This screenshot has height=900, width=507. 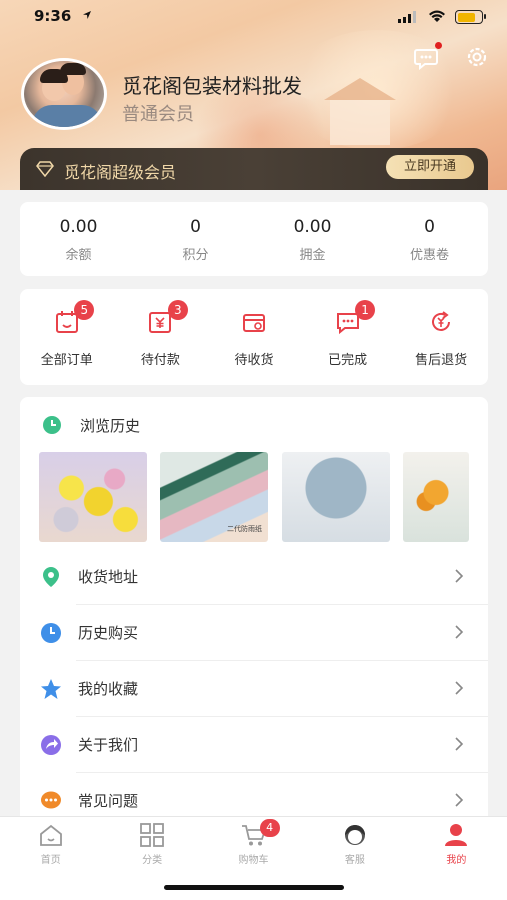 What do you see at coordinates (254, 633) in the screenshot?
I see `menu-purchase-history: 历史购买` at bounding box center [254, 633].